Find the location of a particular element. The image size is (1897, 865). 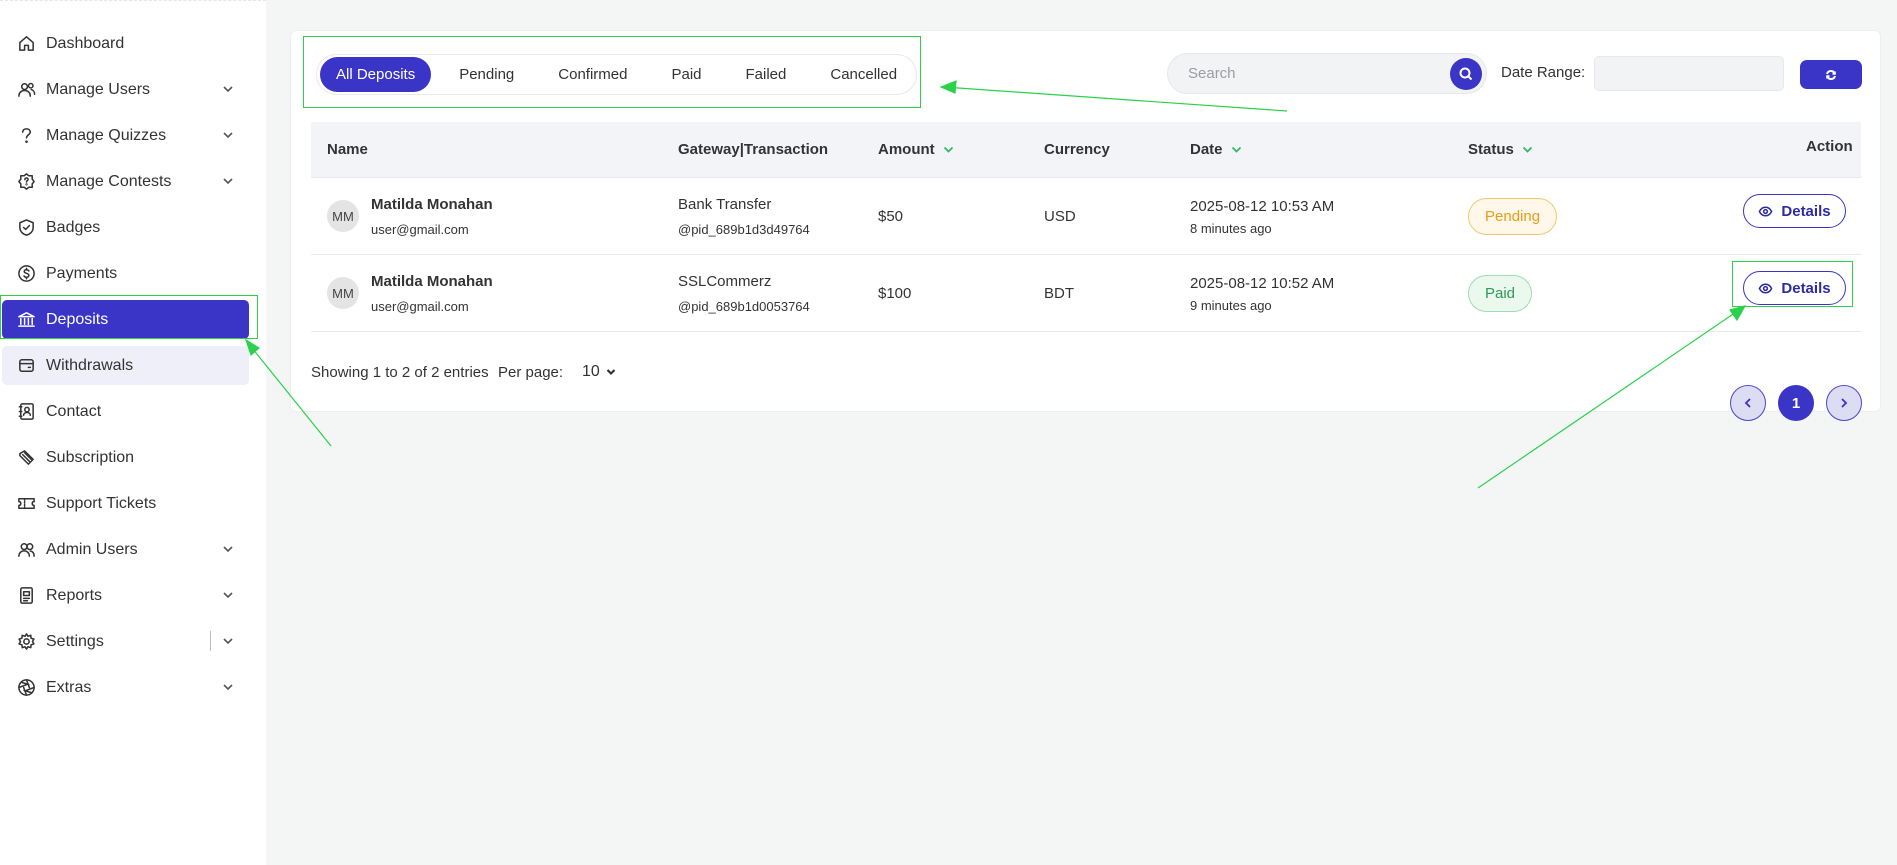

next-page-button is located at coordinates (1844, 403).